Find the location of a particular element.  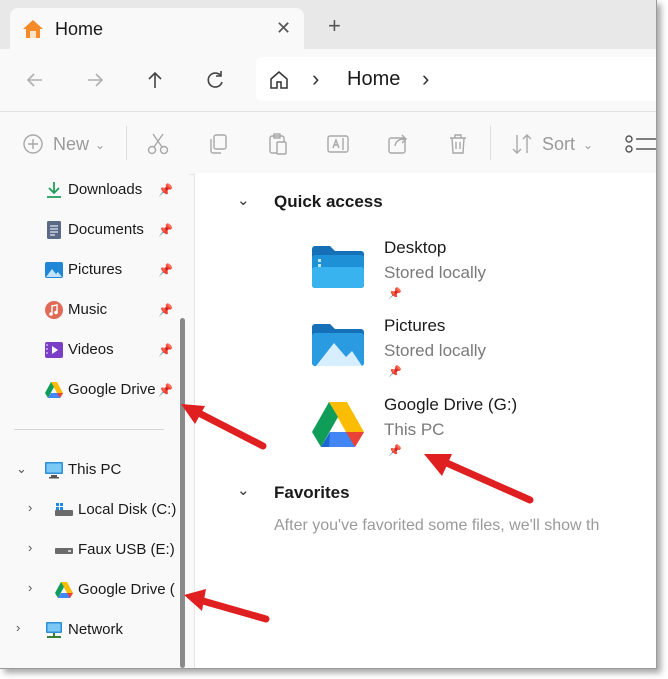

new-button: New is located at coordinates (71, 144).